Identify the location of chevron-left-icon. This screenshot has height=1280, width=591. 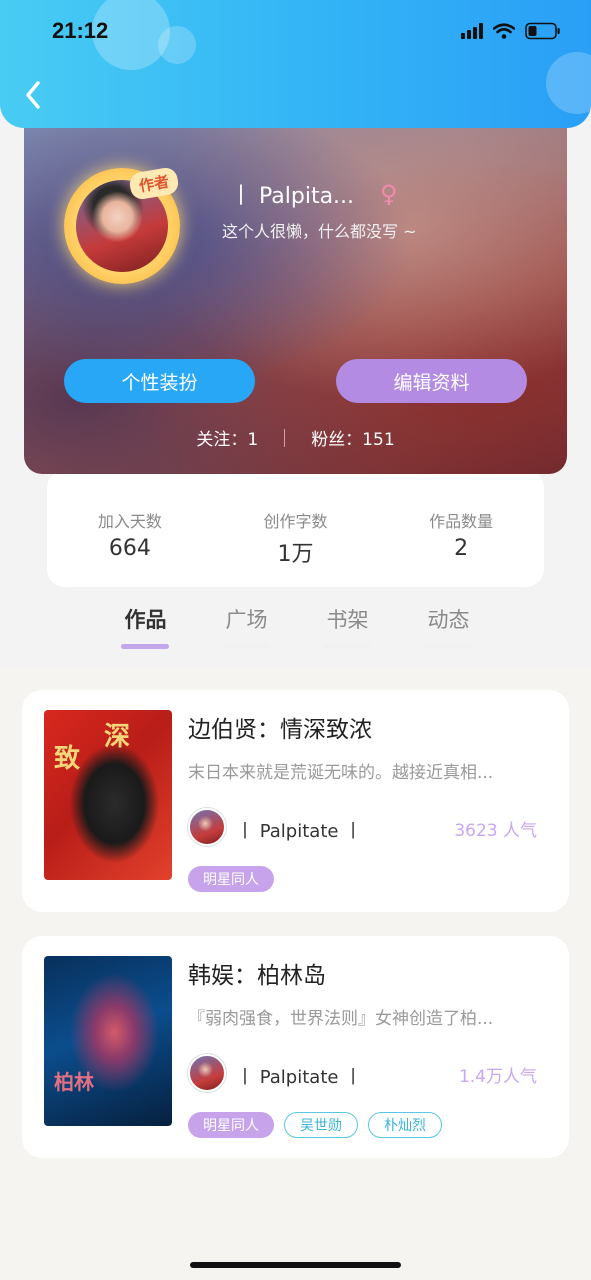
(33, 95).